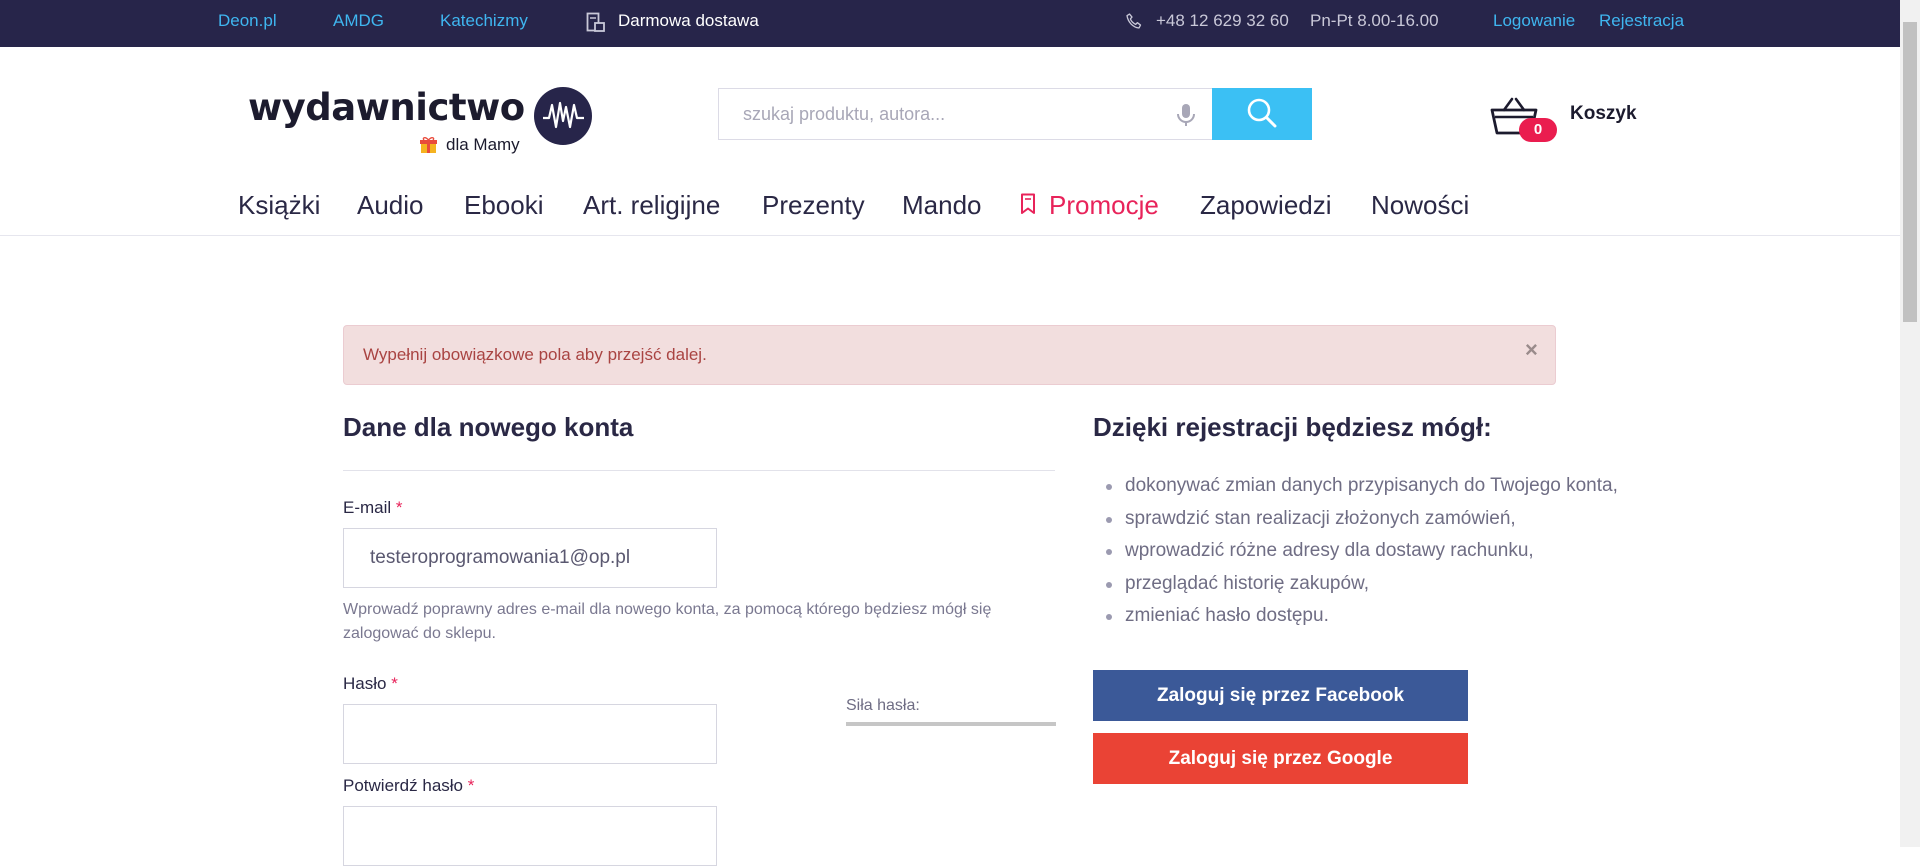 The height and width of the screenshot is (866, 1920). What do you see at coordinates (370, 683) in the screenshot?
I see `password-label: Hasło *` at bounding box center [370, 683].